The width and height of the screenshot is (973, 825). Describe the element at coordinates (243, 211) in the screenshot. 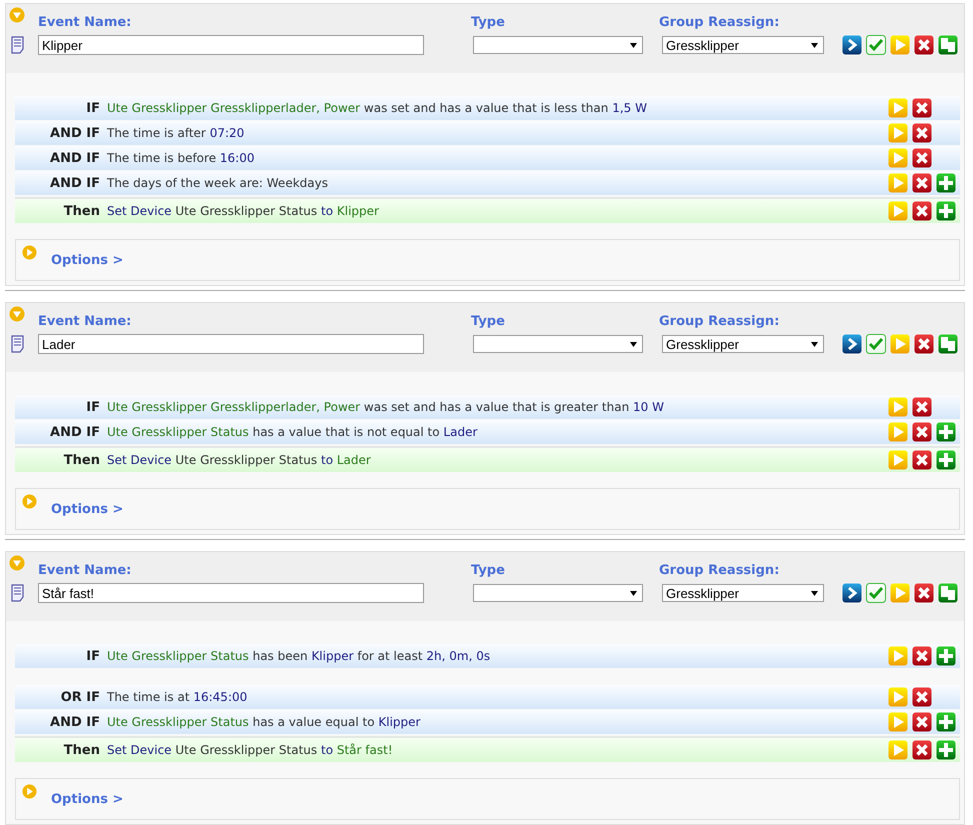

I see `action-text: Set Device Ute Gressklipper Status to Klipper` at that location.